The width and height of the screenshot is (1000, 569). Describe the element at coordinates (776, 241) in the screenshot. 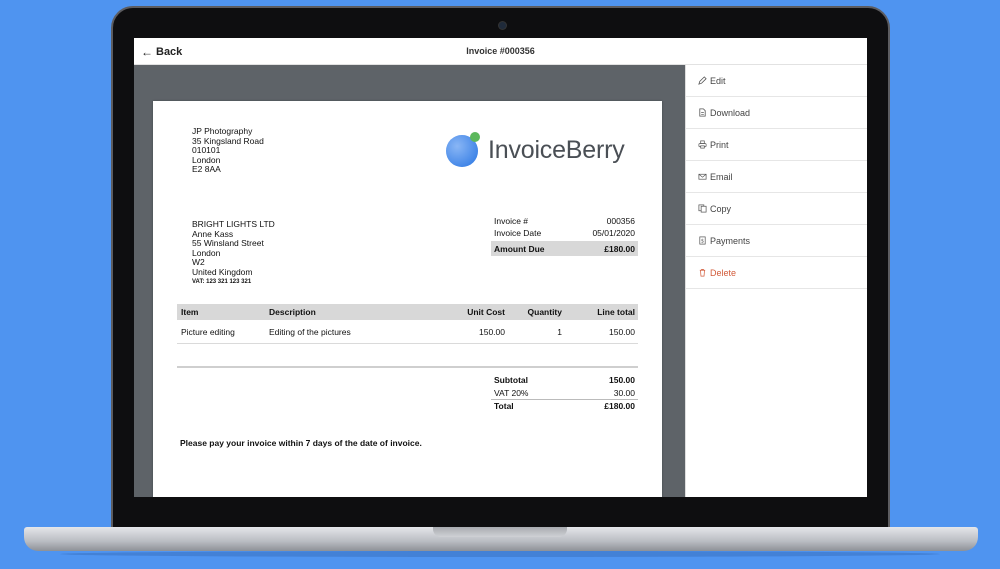

I see `payments-button: $ Payments` at that location.